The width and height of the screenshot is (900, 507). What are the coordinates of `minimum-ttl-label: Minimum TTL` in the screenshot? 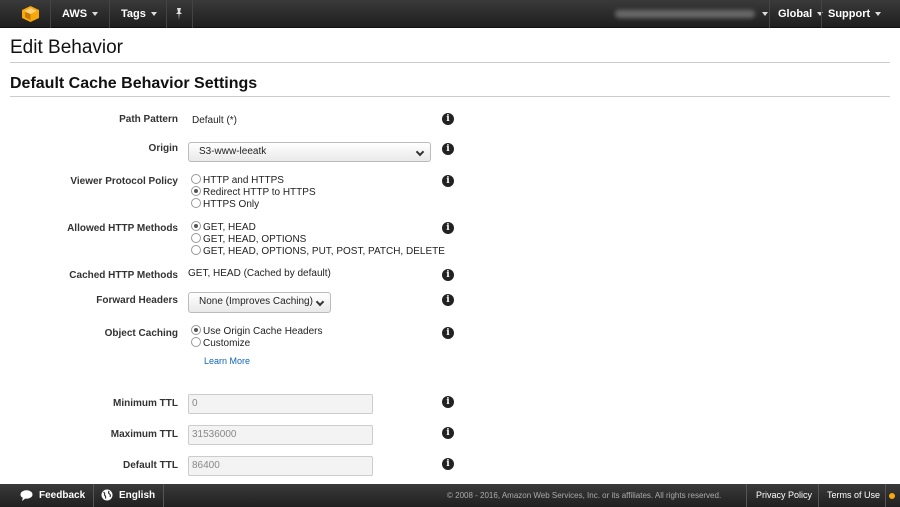 It's located at (145, 403).